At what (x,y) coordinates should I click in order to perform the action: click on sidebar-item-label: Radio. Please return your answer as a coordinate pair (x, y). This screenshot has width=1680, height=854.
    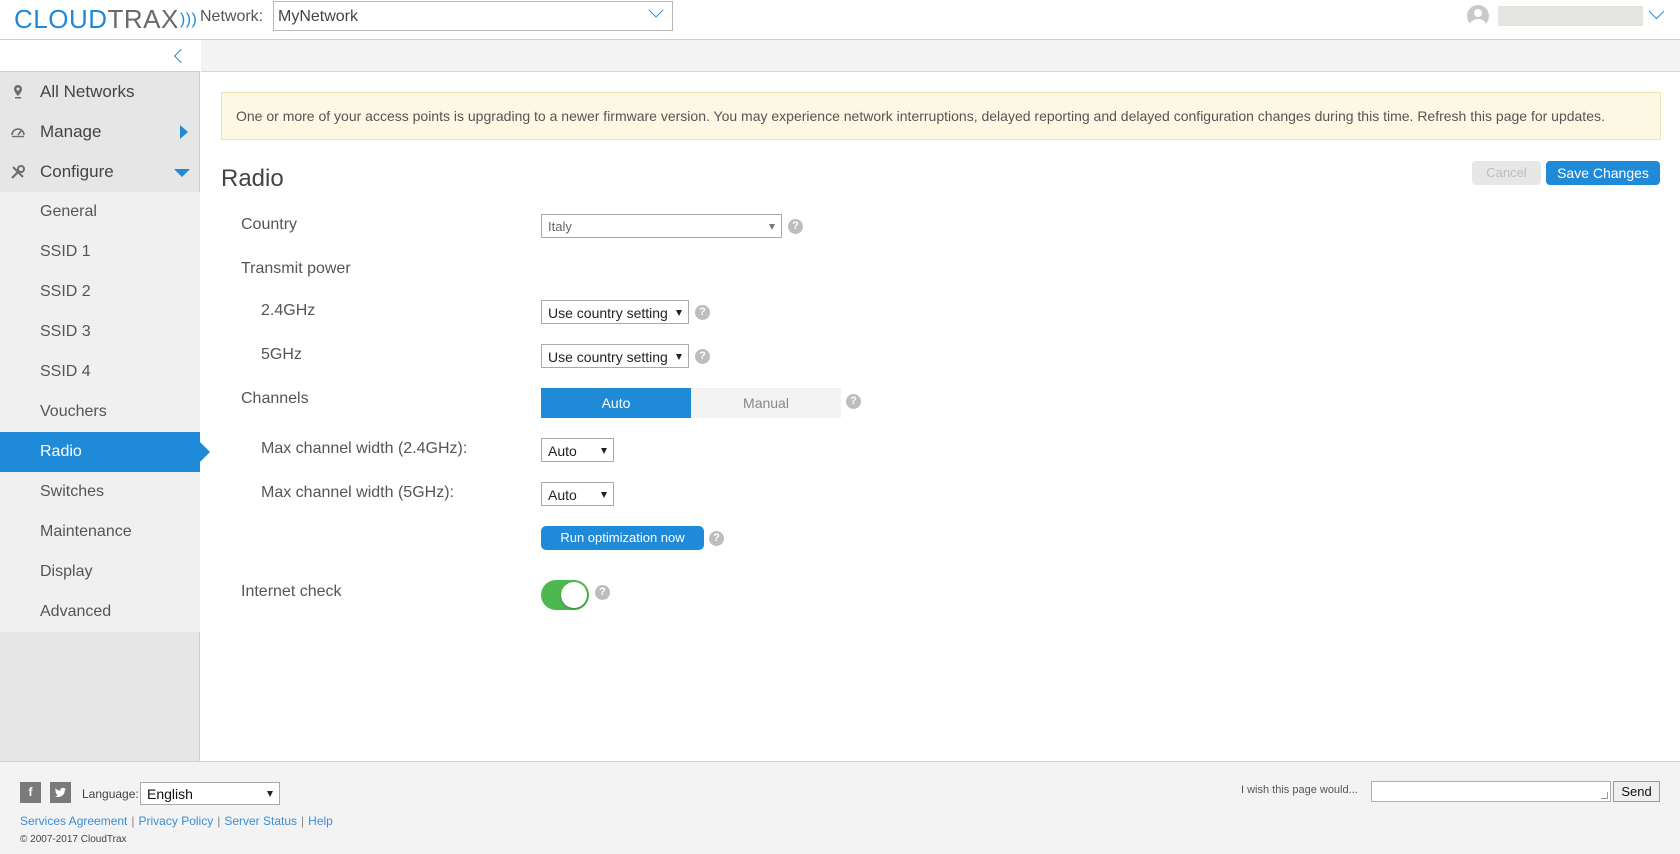
    Looking at the image, I should click on (61, 451).